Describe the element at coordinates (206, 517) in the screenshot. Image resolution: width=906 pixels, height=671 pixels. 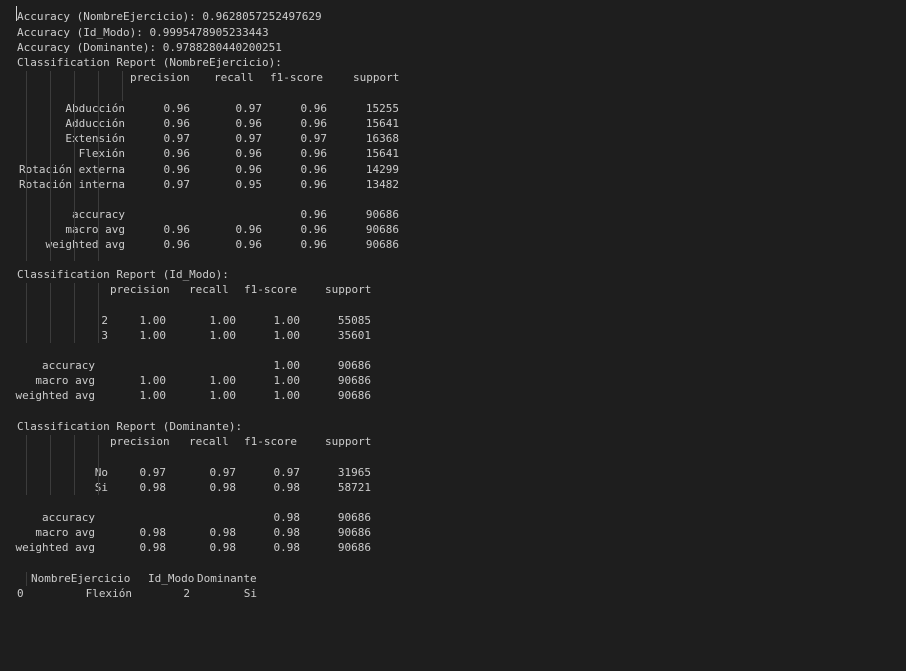
I see `table-row: accuracy 0.98 90686` at that location.